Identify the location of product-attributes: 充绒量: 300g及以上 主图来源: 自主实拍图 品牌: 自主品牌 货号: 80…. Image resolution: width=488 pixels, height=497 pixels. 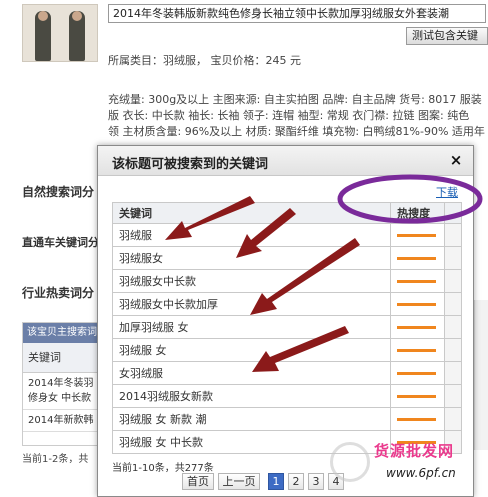
(298, 116).